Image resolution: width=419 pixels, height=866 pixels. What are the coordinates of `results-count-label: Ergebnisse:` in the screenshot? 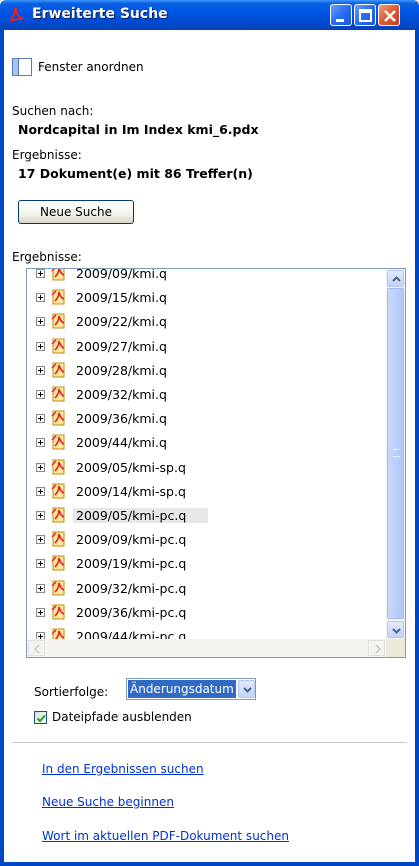 It's located at (47, 155).